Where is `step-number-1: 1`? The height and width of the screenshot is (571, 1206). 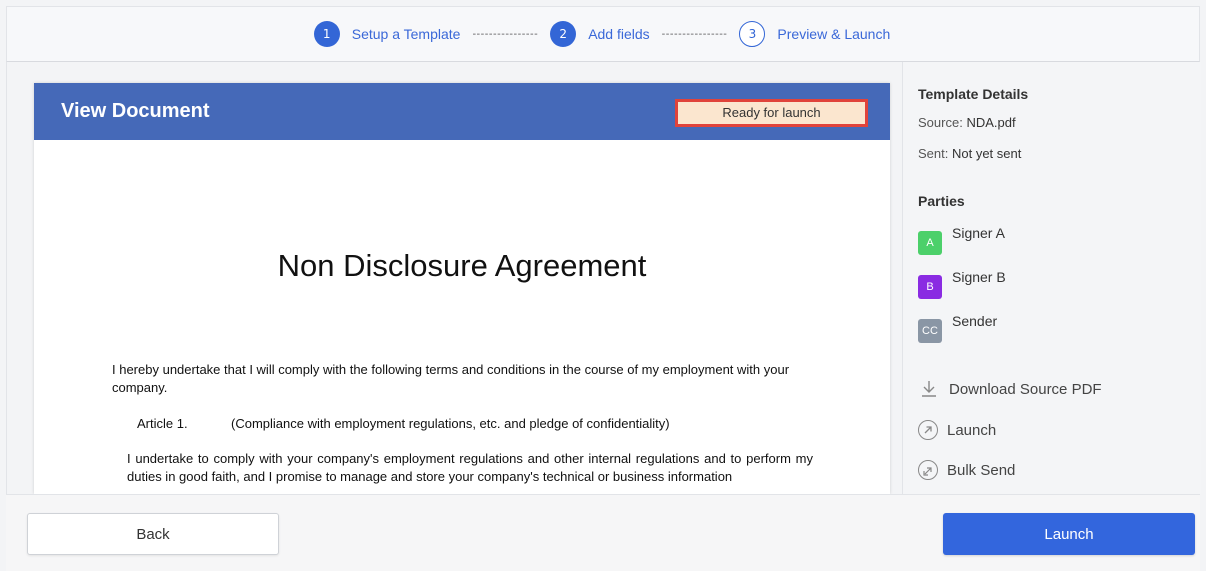
step-number-1: 1 is located at coordinates (326, 34).